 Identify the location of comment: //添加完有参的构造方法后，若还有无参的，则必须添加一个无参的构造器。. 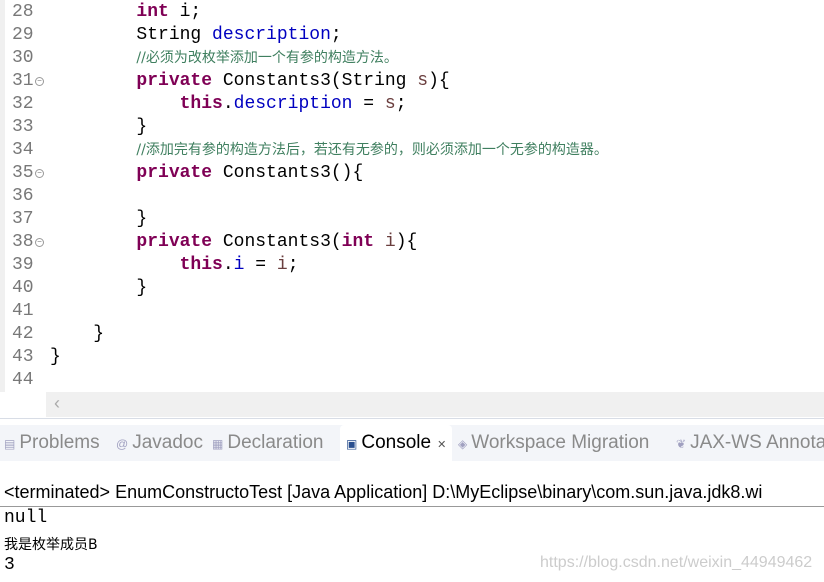
(372, 150).